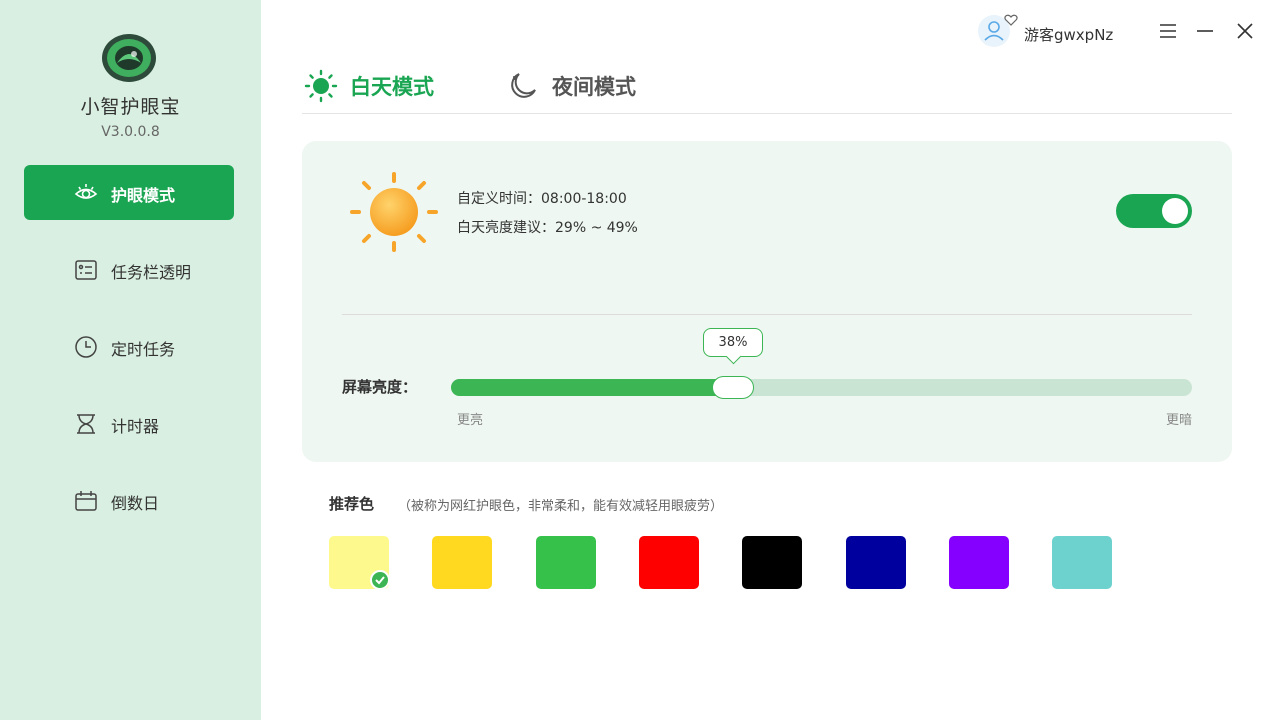 The width and height of the screenshot is (1280, 720). Describe the element at coordinates (135, 503) in the screenshot. I see `sidebar-item-label: 倒数日` at that location.